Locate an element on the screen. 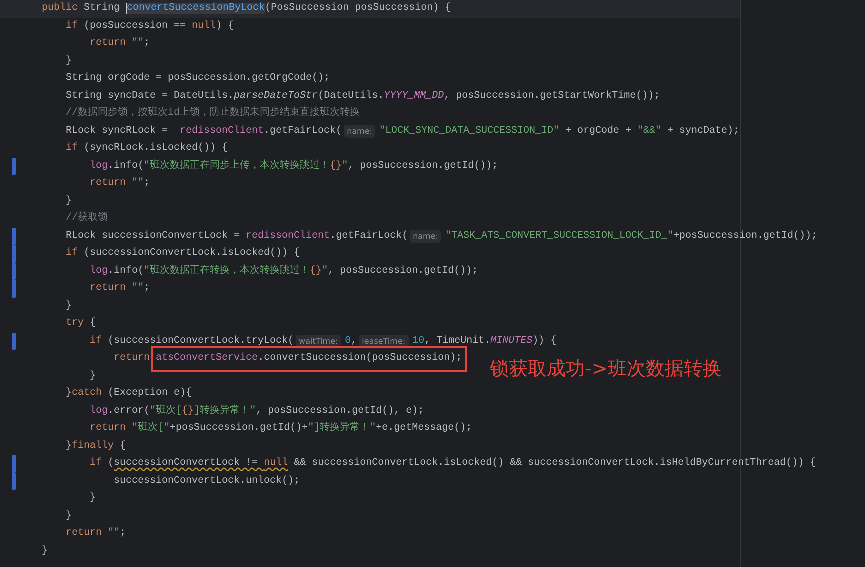  code-text: RLock syncRLock = redissonClient.getFairLock( is located at coordinates (203, 131).